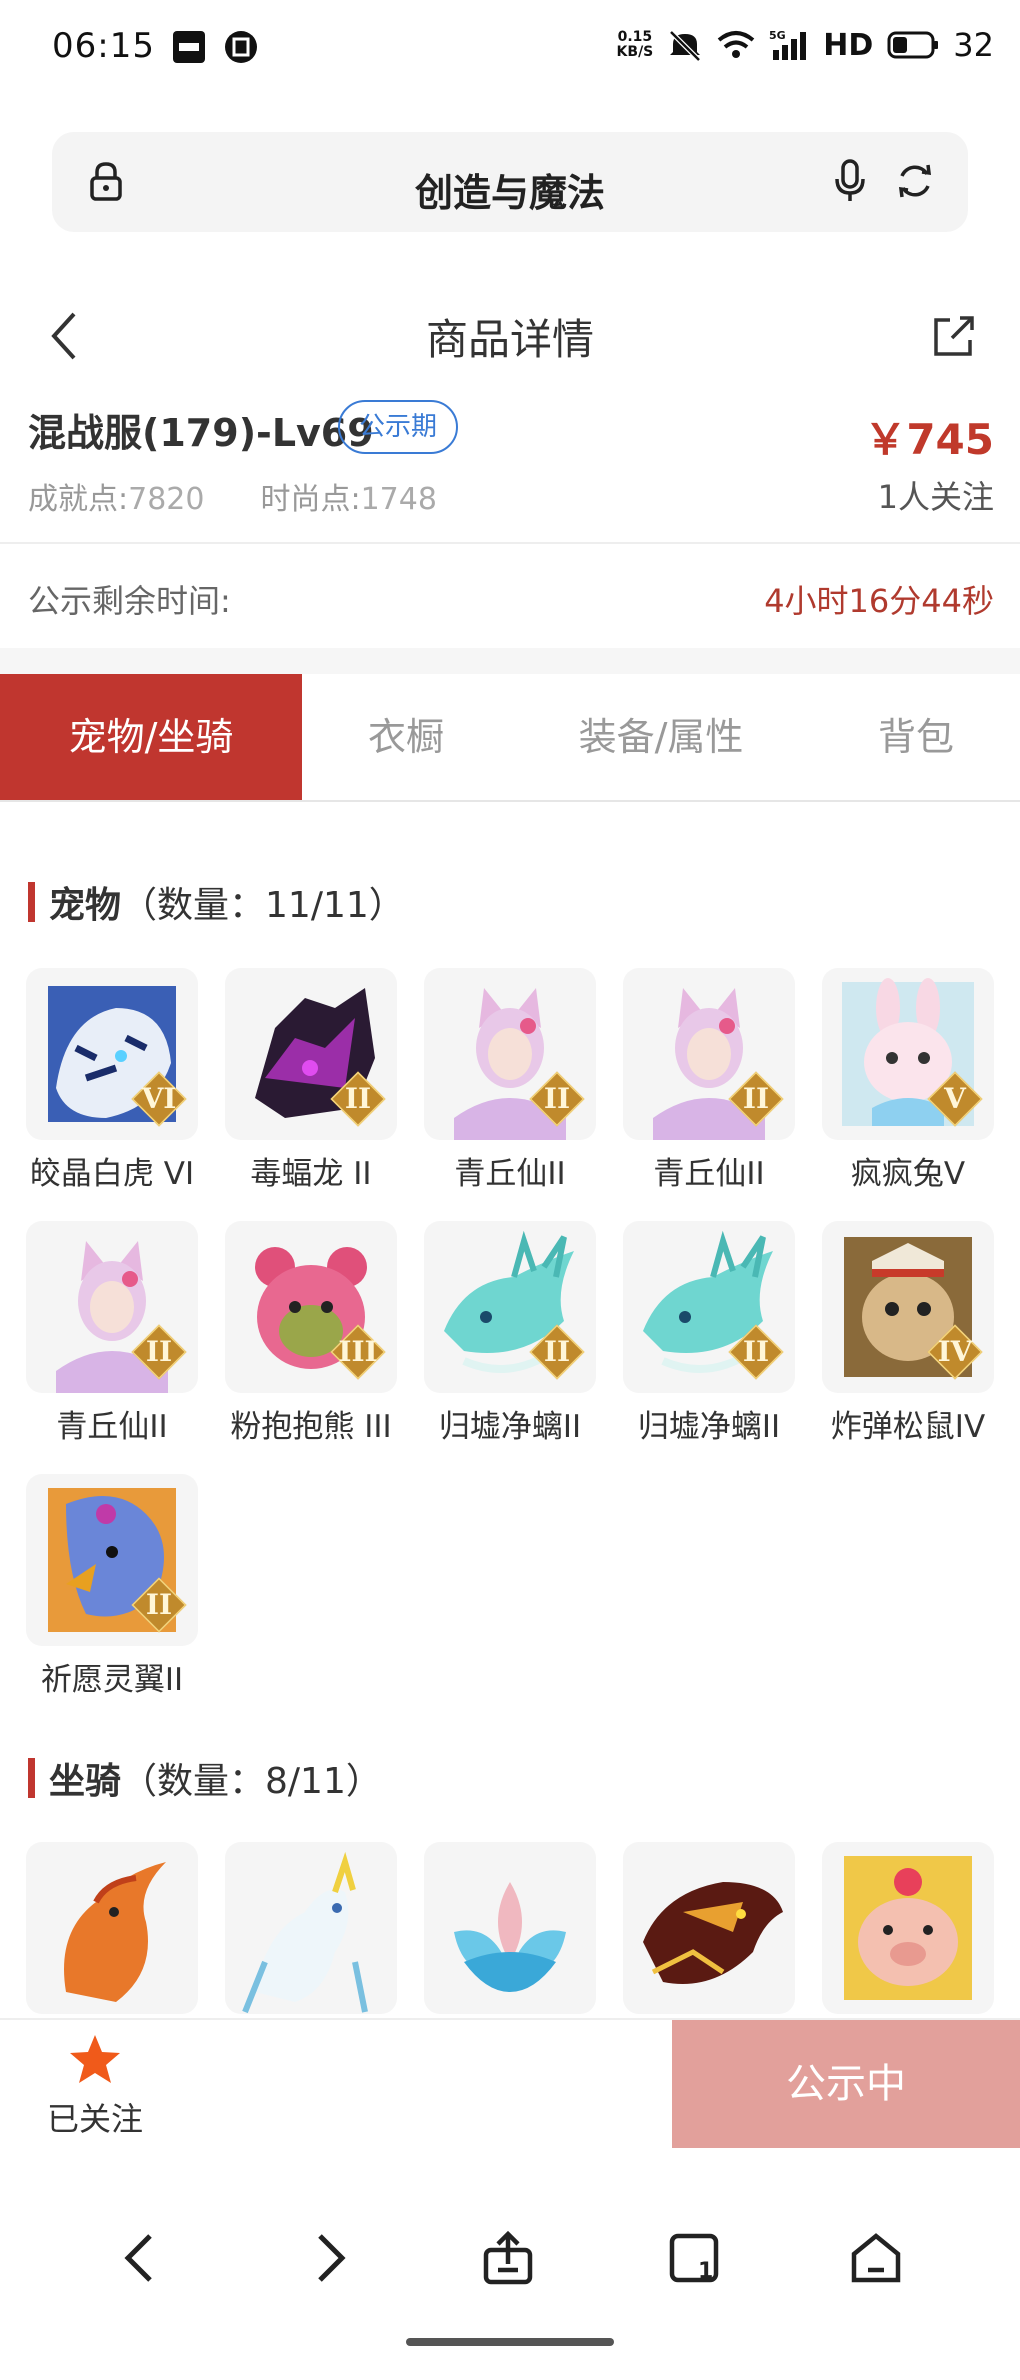  What do you see at coordinates (510, 48) in the screenshot?
I see `status-bar: 06:15 0.15 KB/S 5G HD 32` at bounding box center [510, 48].